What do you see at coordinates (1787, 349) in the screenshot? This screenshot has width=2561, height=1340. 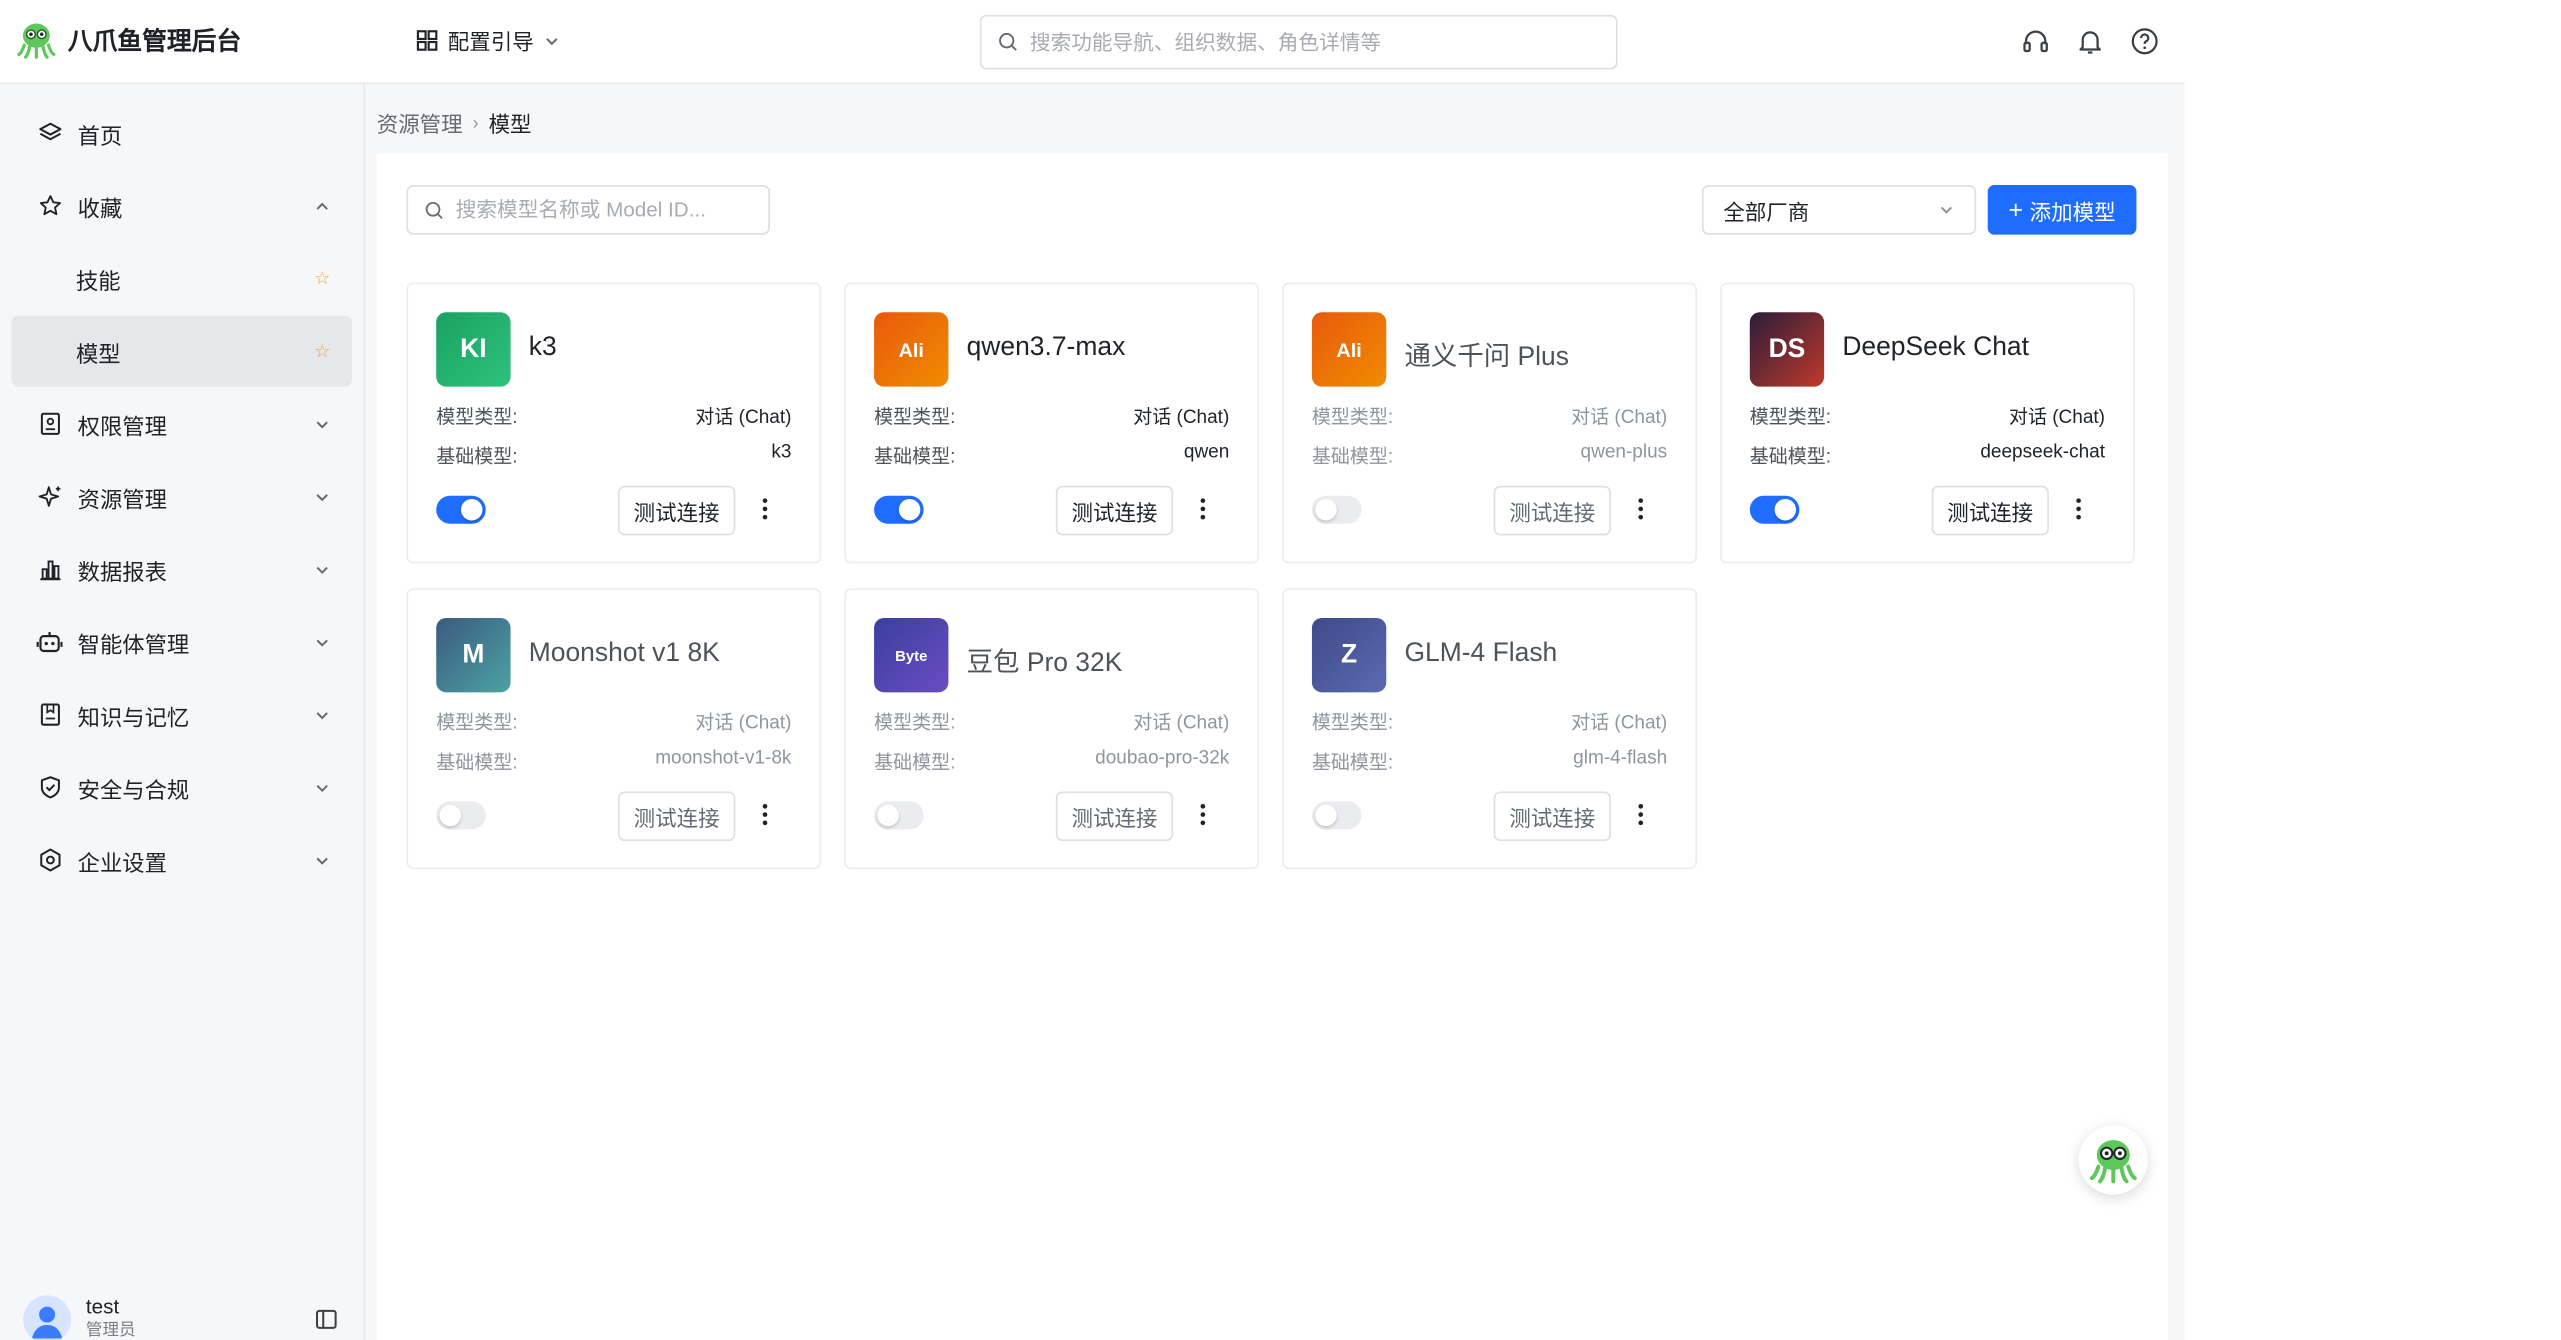 I see `model-logo-icon: DS` at bounding box center [1787, 349].